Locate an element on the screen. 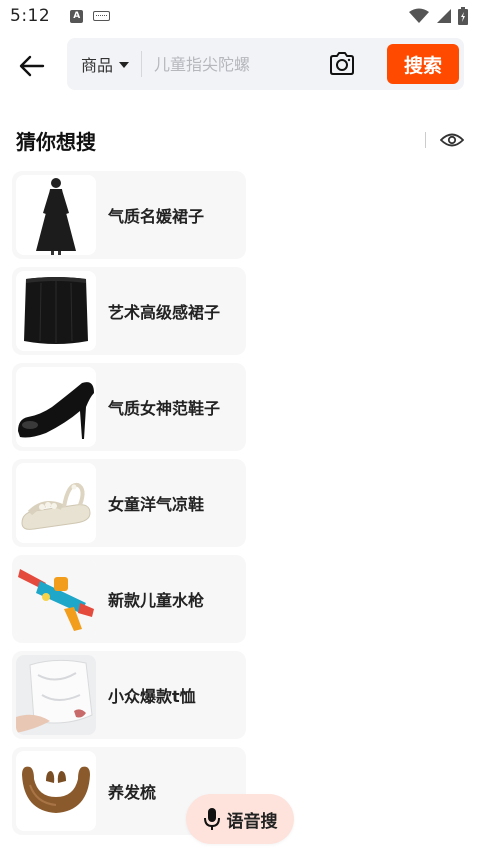 The width and height of the screenshot is (480, 853). wifi-icon is located at coordinates (419, 15).